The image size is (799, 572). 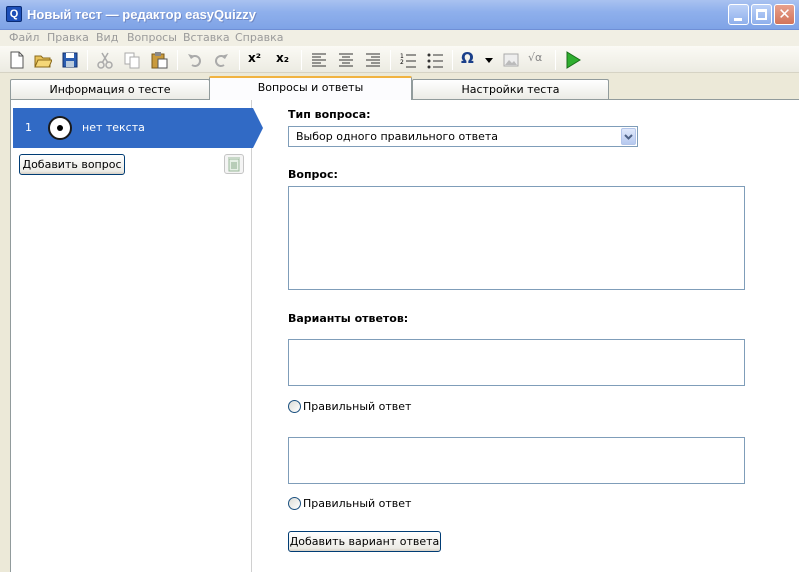 I want to click on menu-help: Справка, so click(x=259, y=37).